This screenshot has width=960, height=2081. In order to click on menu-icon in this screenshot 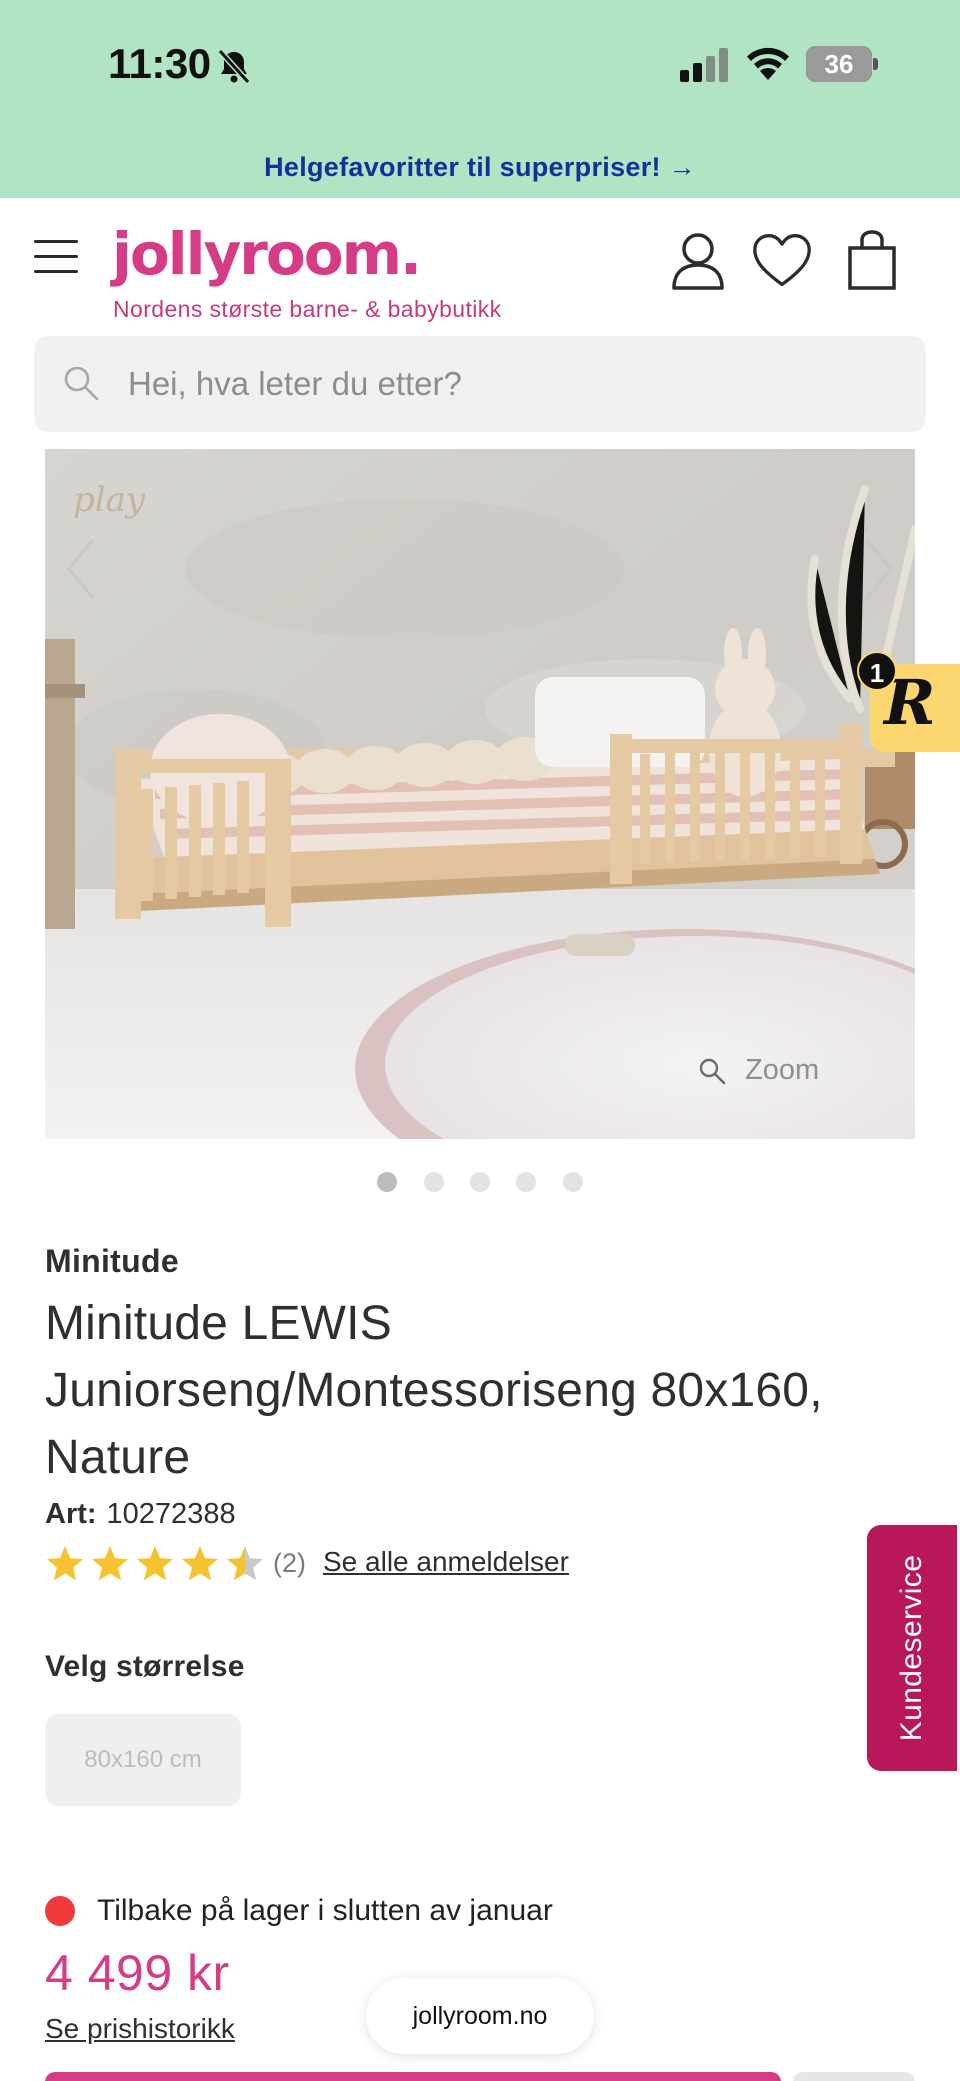, I will do `click(56, 257)`.